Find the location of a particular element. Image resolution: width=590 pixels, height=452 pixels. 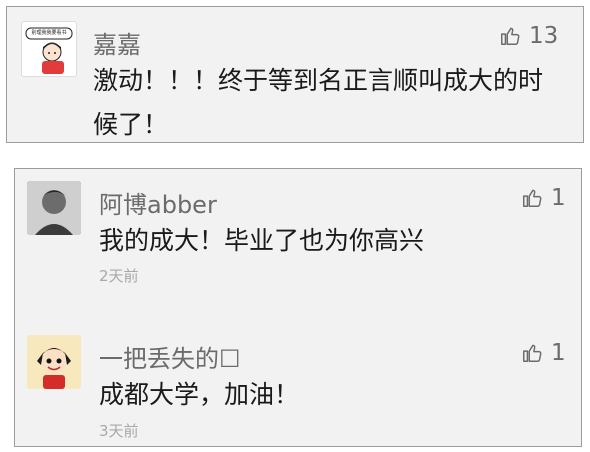

person-photo-icon is located at coordinates (54, 208).